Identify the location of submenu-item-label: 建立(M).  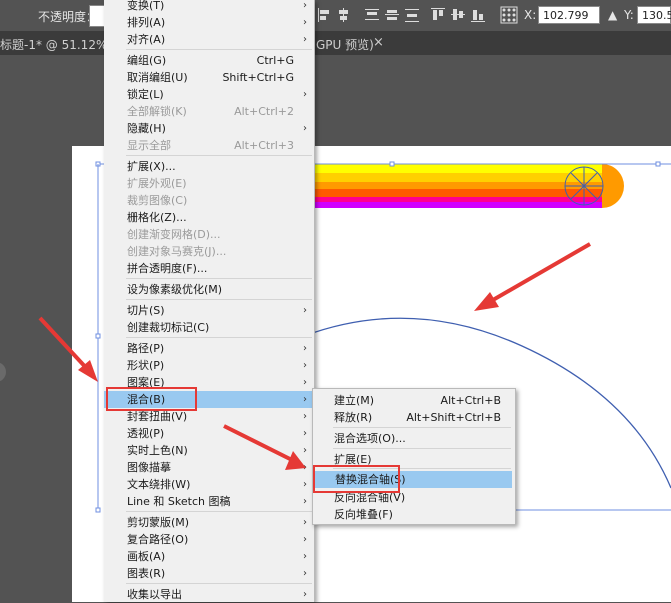
(354, 400).